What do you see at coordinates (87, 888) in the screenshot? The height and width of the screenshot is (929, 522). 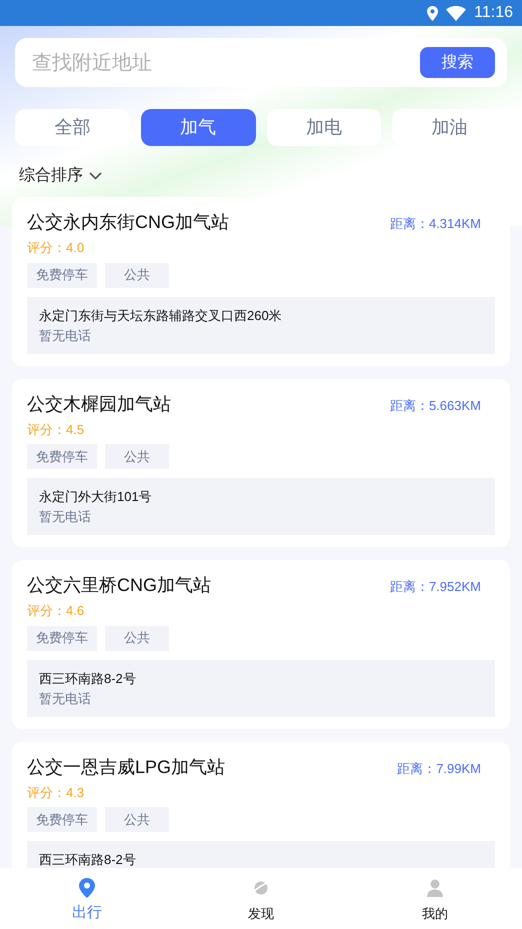 I see `location-pin-icon` at bounding box center [87, 888].